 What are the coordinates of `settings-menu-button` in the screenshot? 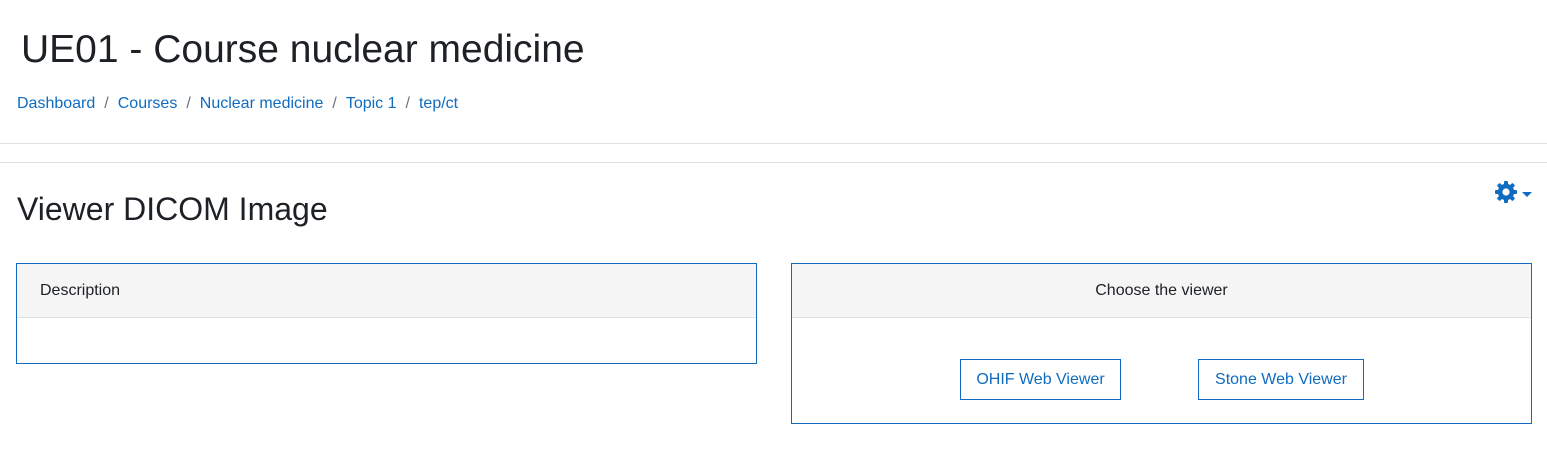 It's located at (1518, 194).